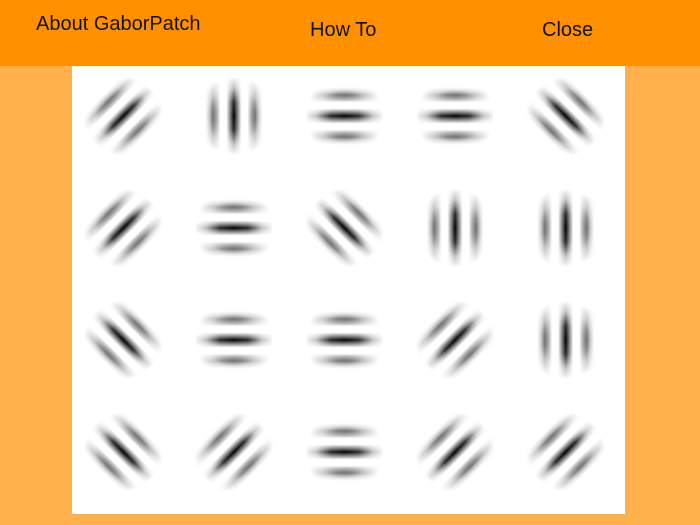 The width and height of the screenshot is (700, 525). I want to click on close-menu-item: Close, so click(567, 30).